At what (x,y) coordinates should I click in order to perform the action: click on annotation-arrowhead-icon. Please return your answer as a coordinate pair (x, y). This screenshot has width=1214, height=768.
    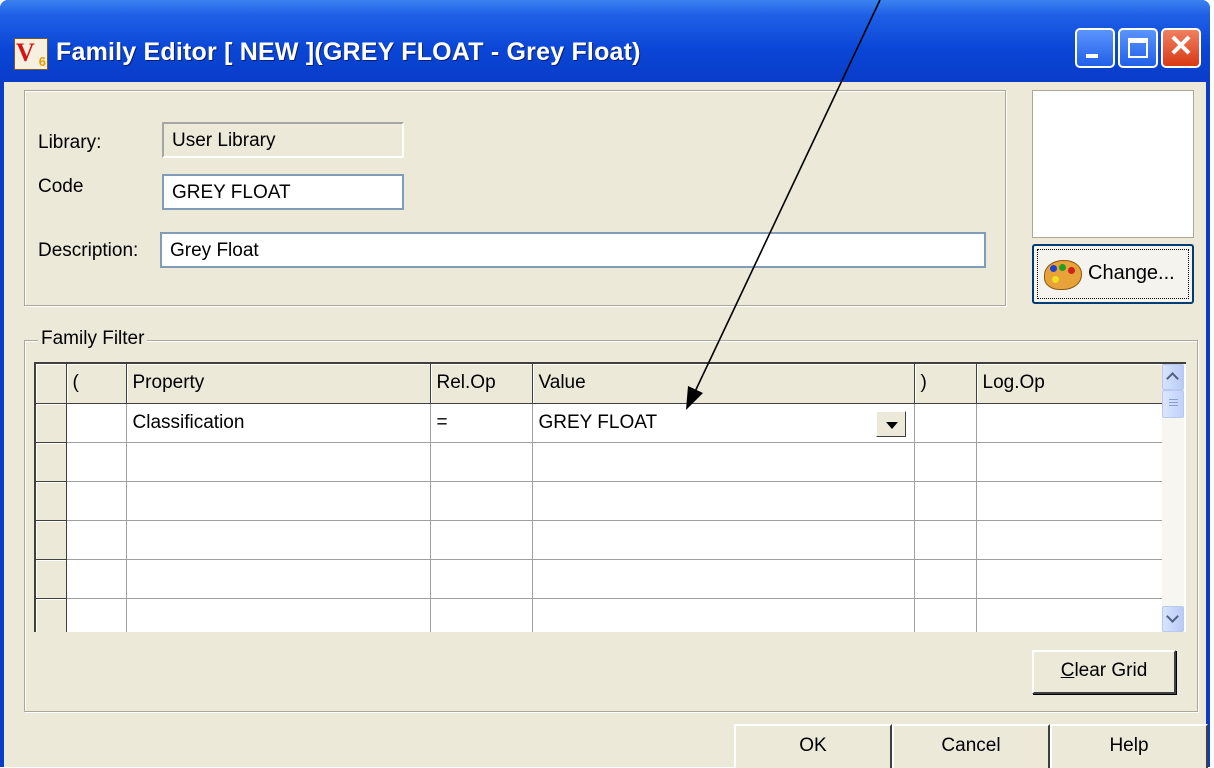
    Looking at the image, I should click on (694, 398).